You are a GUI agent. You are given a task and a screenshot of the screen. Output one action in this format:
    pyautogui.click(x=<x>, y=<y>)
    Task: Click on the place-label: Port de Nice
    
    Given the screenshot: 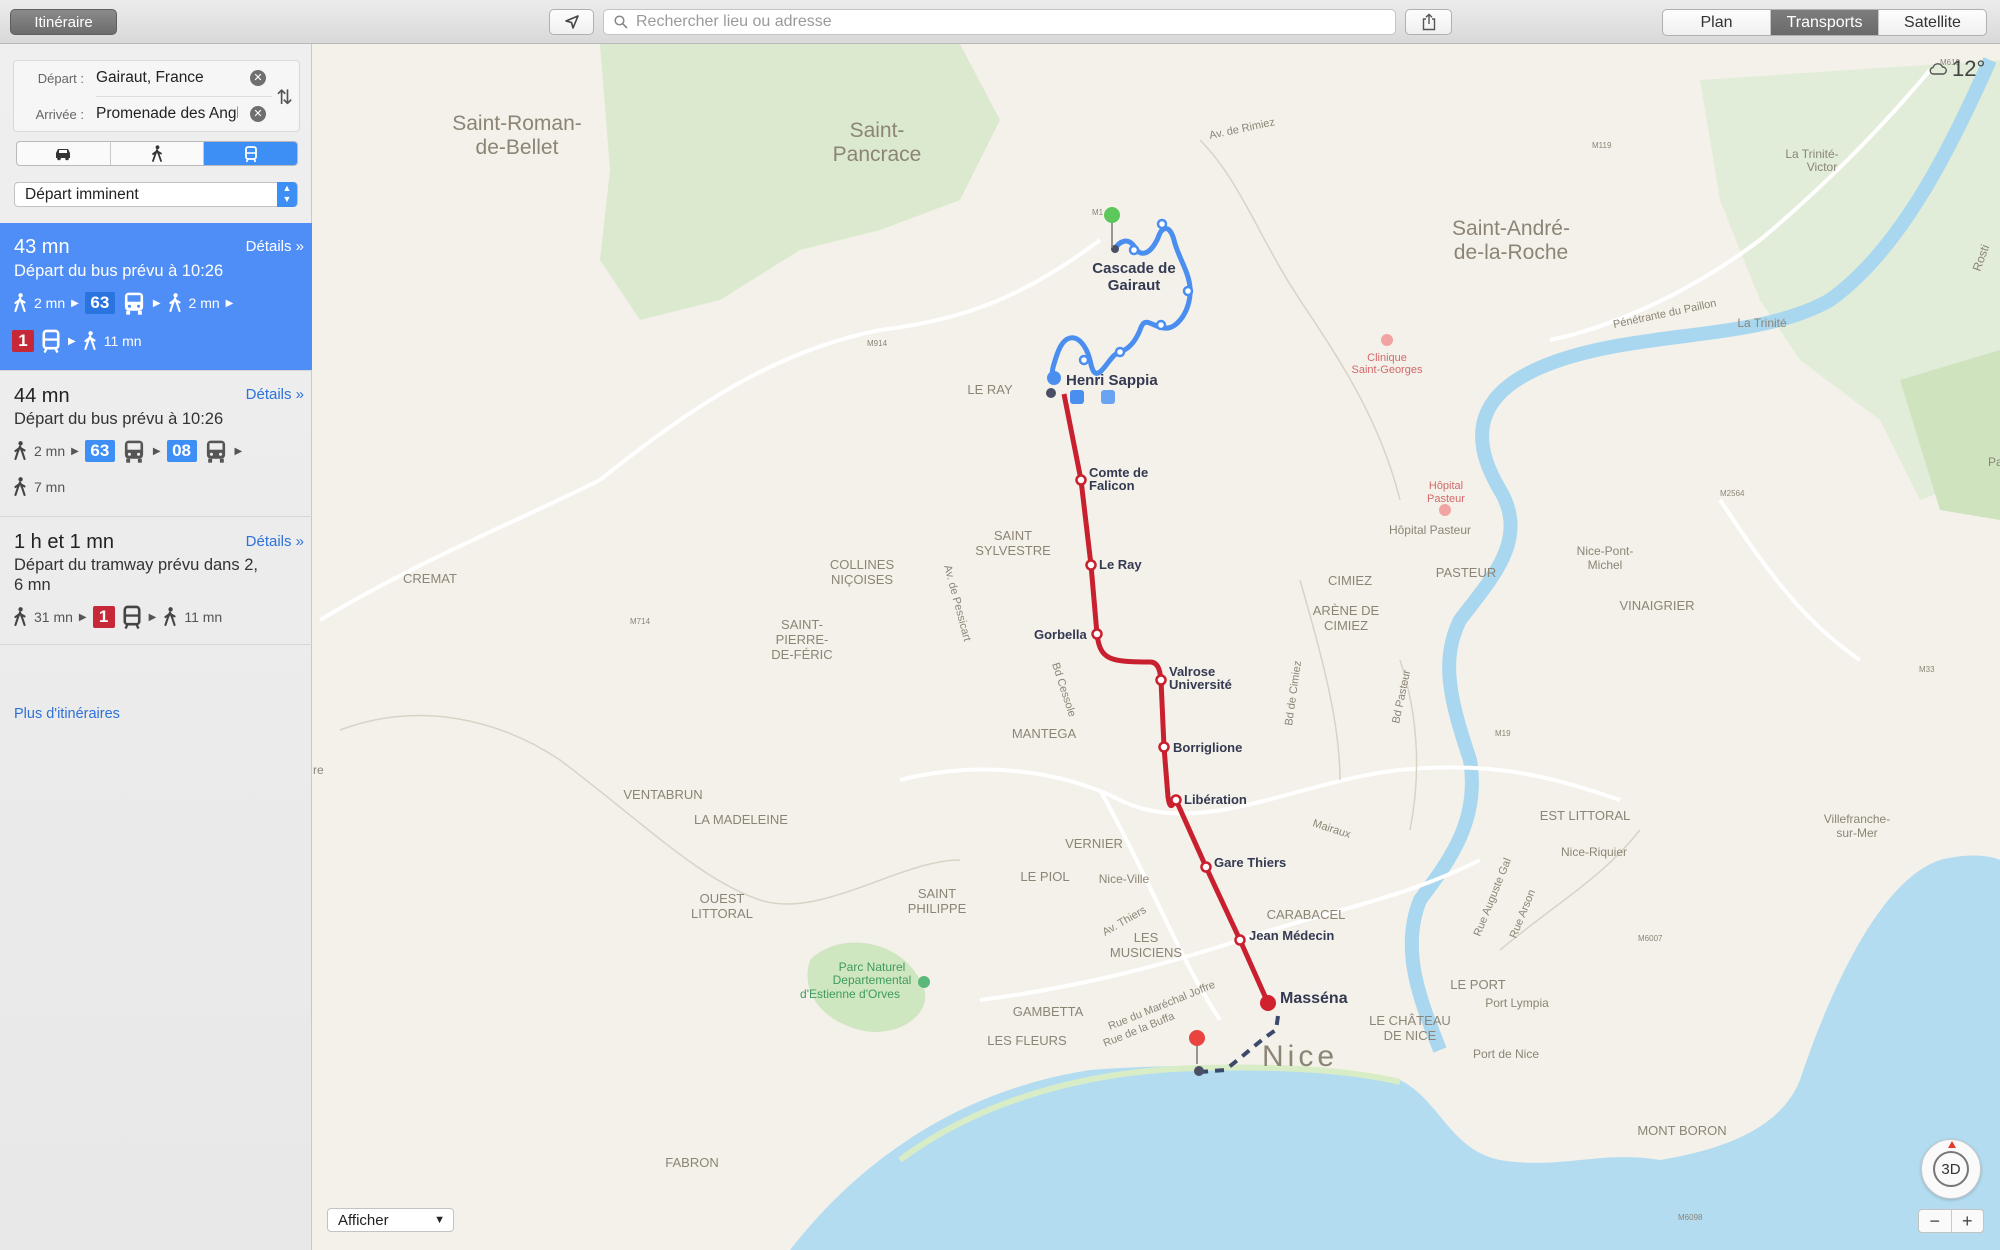 What is the action you would take?
    pyautogui.click(x=1506, y=1054)
    